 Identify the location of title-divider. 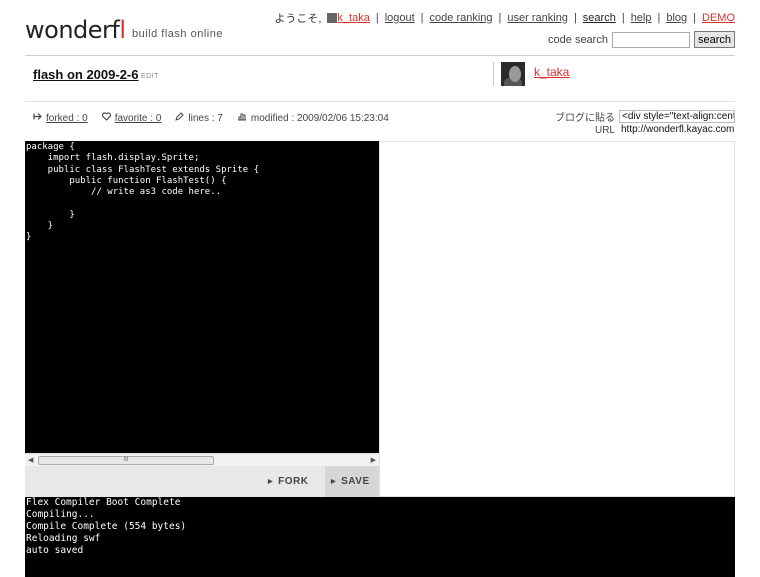
(493, 74).